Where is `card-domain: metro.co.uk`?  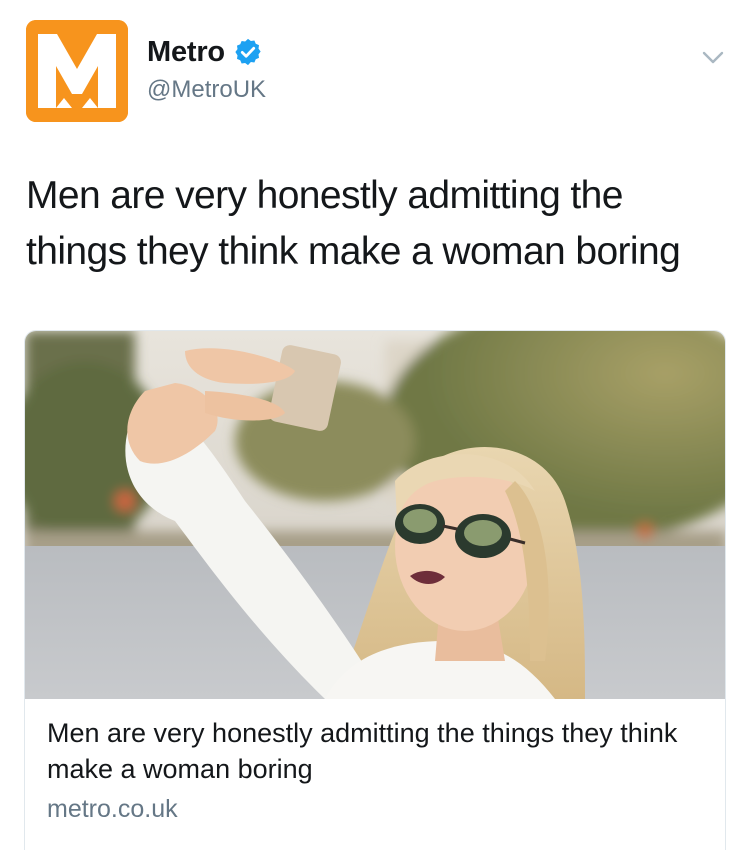 card-domain: metro.co.uk is located at coordinates (112, 809).